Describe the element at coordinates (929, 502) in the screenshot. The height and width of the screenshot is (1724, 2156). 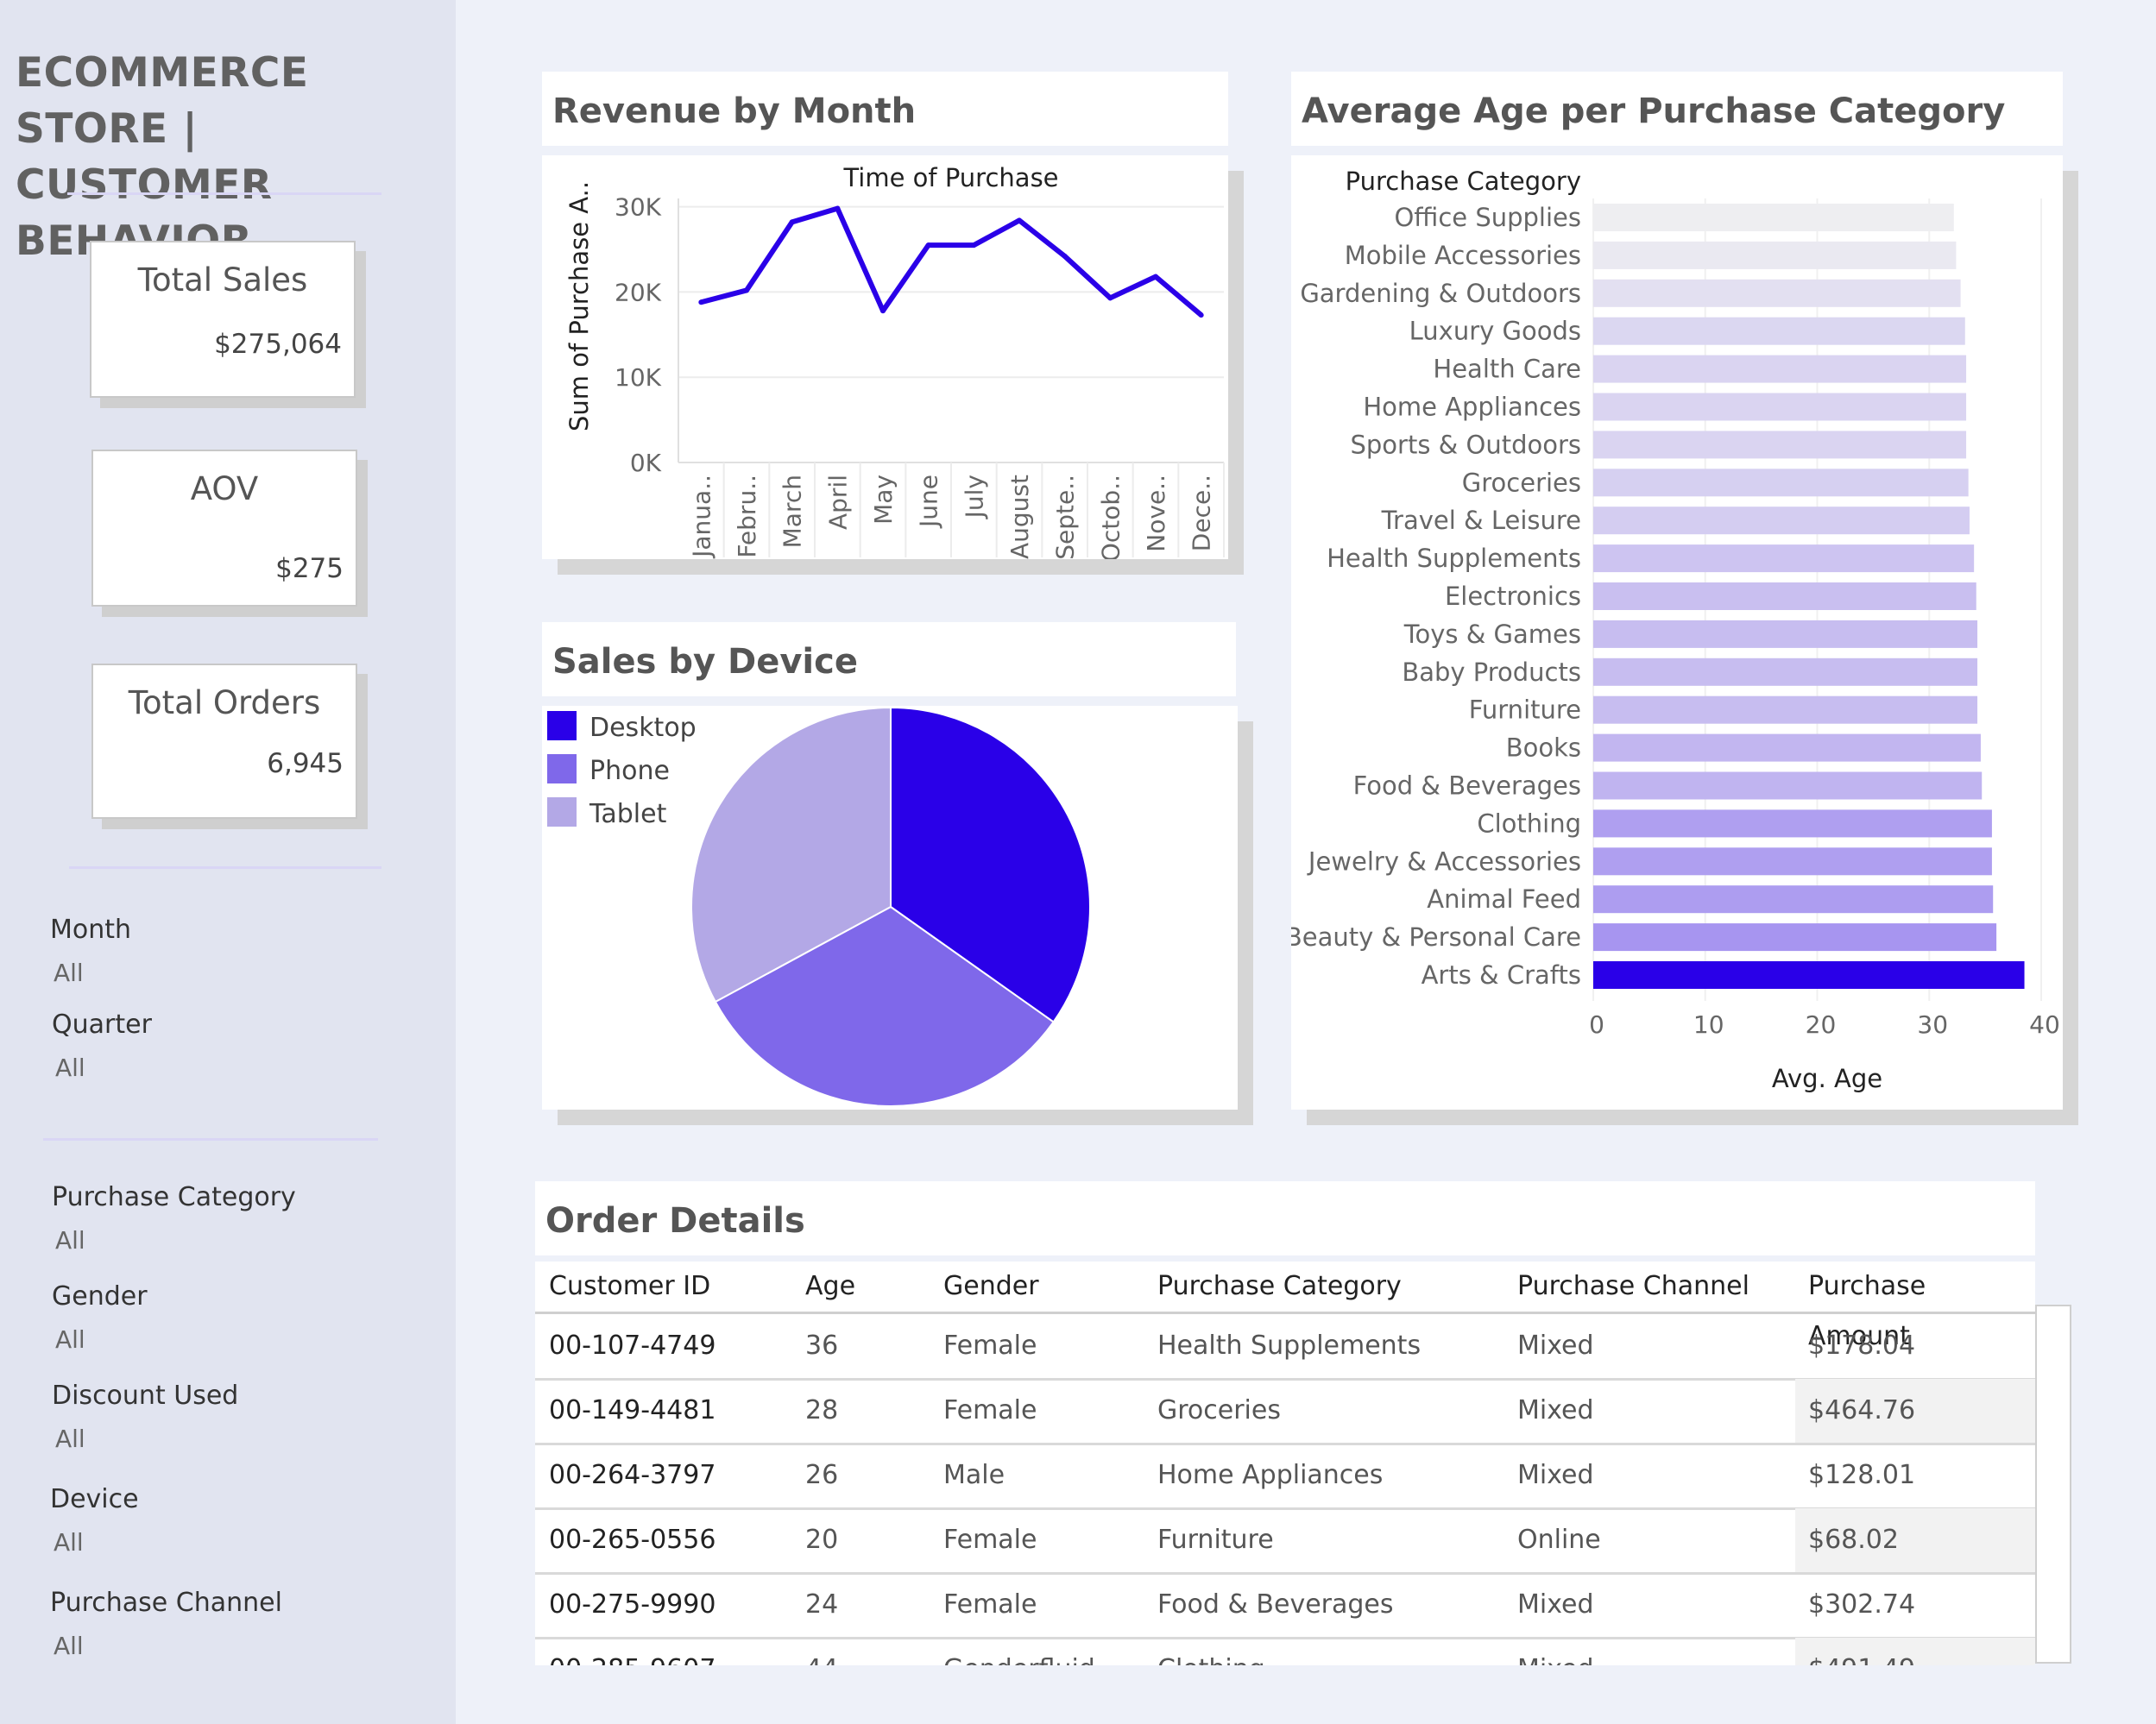
I see `x-tick-label: June` at that location.